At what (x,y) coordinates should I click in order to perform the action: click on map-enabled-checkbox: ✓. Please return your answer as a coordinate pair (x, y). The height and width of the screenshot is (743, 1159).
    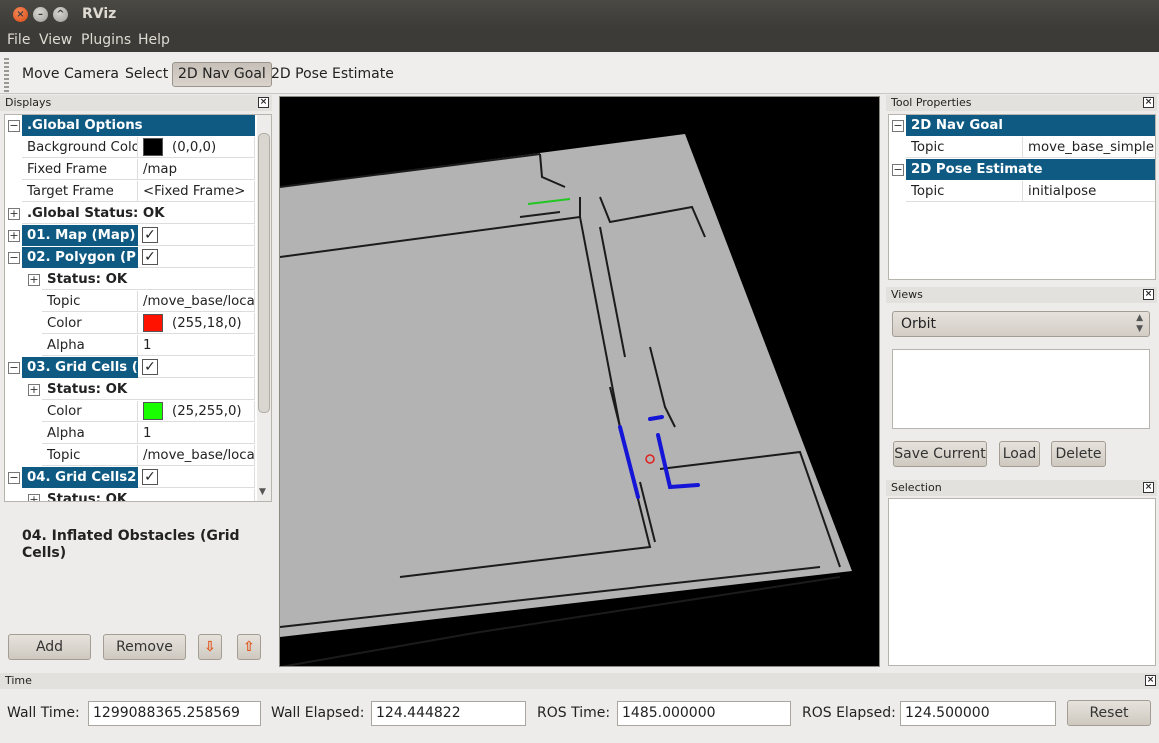
    Looking at the image, I should click on (150, 235).